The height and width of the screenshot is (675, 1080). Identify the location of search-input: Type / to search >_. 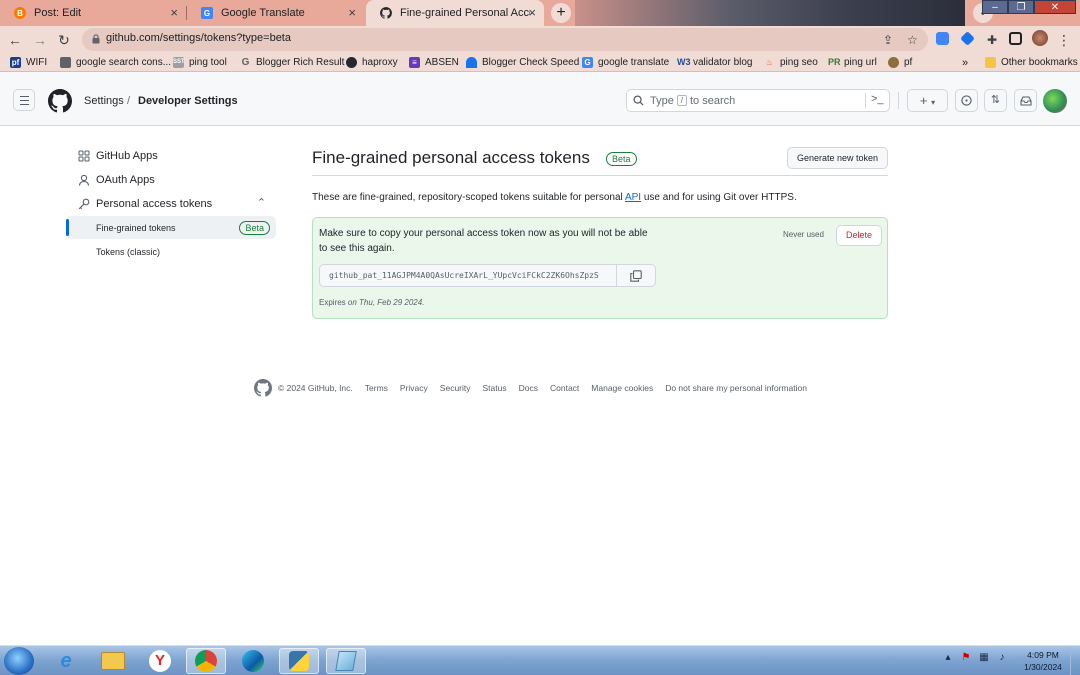
(758, 100).